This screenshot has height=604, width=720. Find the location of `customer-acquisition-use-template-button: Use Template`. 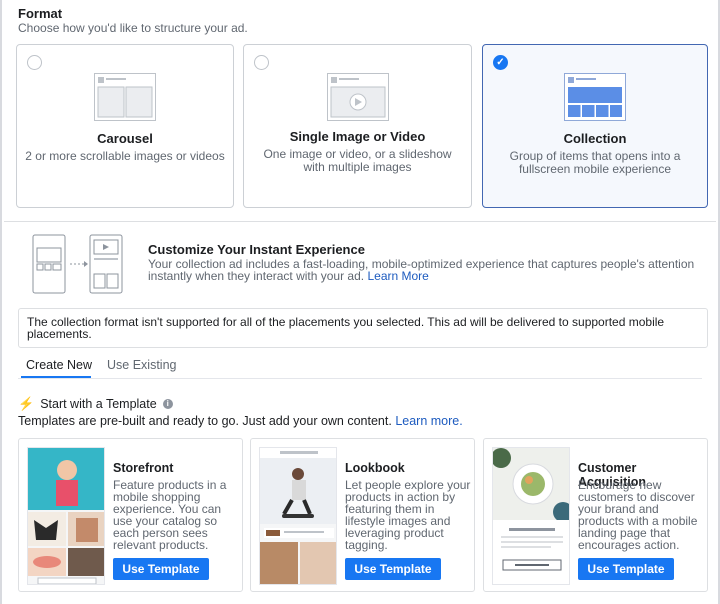

customer-acquisition-use-template-button: Use Template is located at coordinates (626, 569).